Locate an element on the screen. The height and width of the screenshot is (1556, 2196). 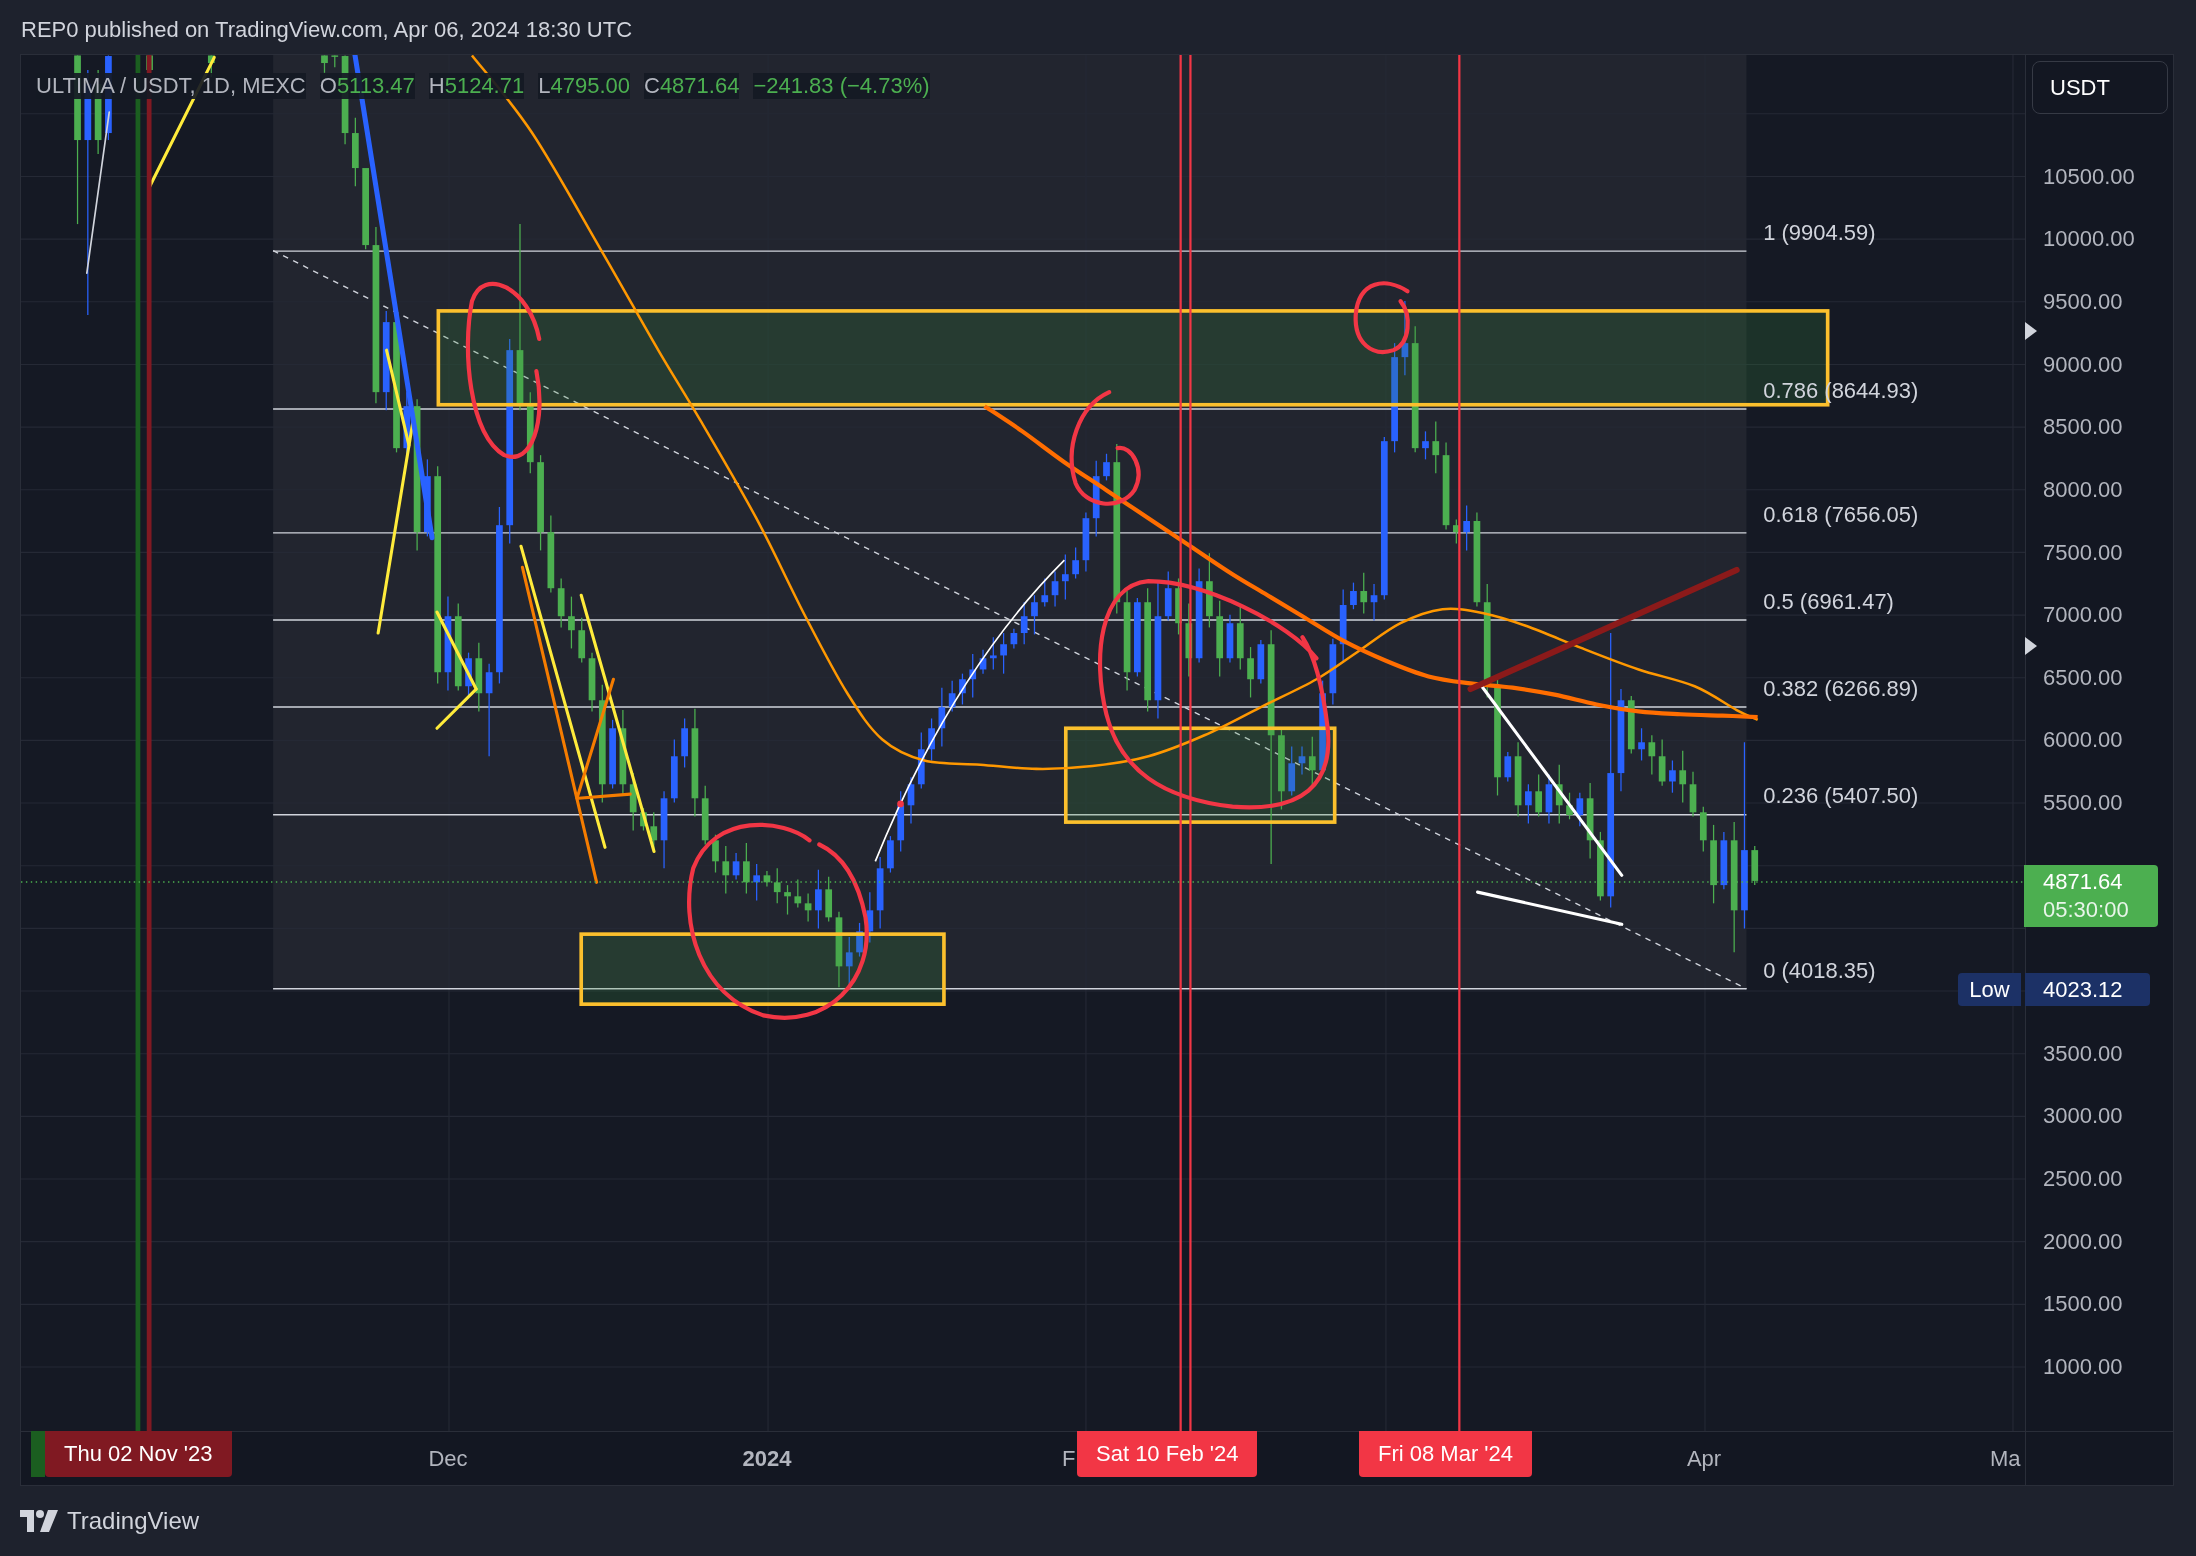
fib-level-label: 0.5 (6961.47) is located at coordinates (1828, 601).